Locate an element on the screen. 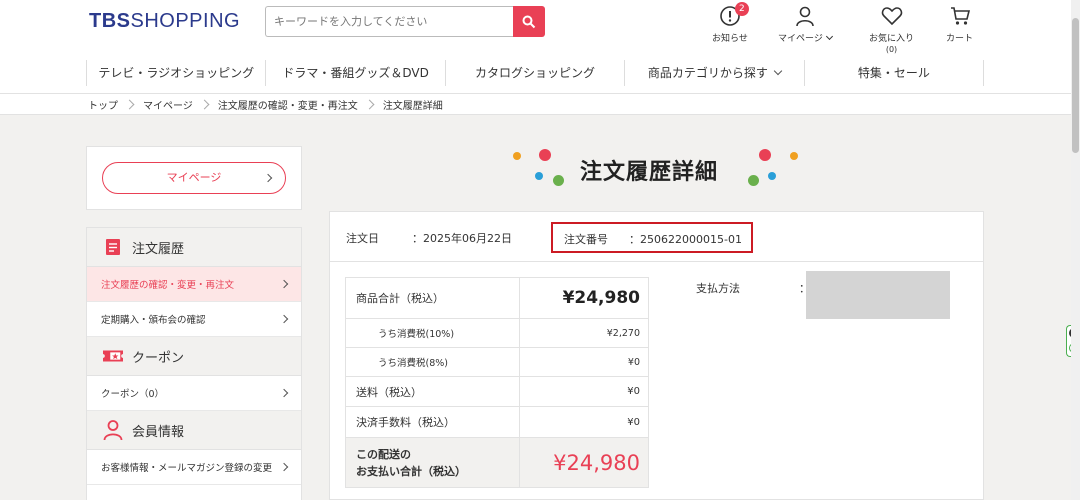 This screenshot has width=1080, height=500. sidebar-section-order-history: 注文履歴 is located at coordinates (194, 247).